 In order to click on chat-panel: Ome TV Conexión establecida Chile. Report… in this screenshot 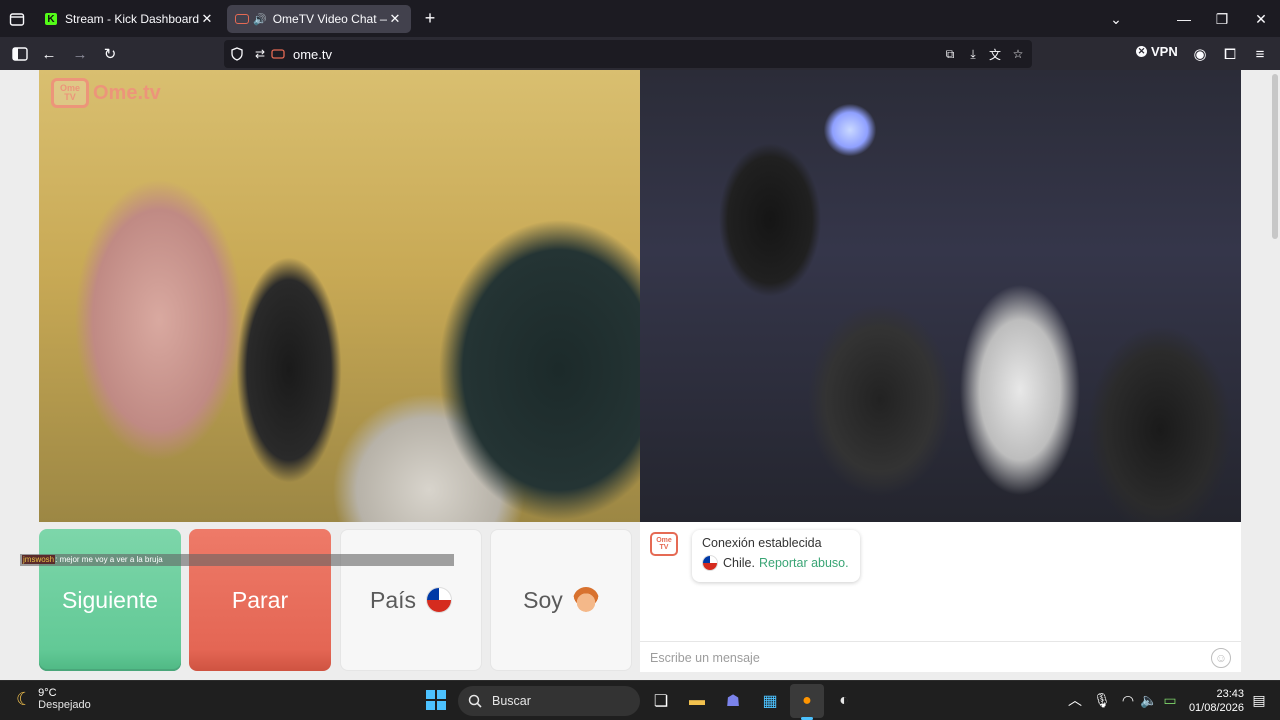, I will do `click(940, 597)`.